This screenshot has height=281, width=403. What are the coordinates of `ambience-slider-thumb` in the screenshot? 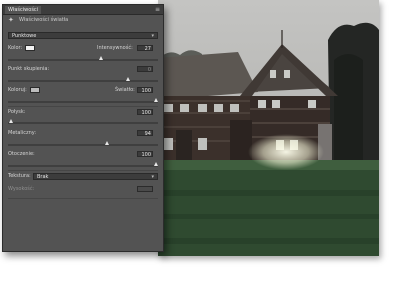 It's located at (156, 164).